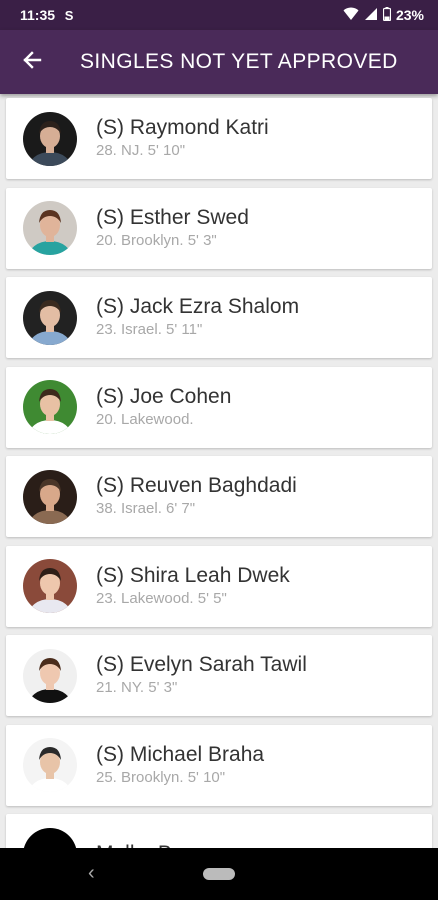 This screenshot has height=900, width=438. What do you see at coordinates (161, 598) in the screenshot?
I see `single-details: 23. Lakewood. 5' 5"` at bounding box center [161, 598].